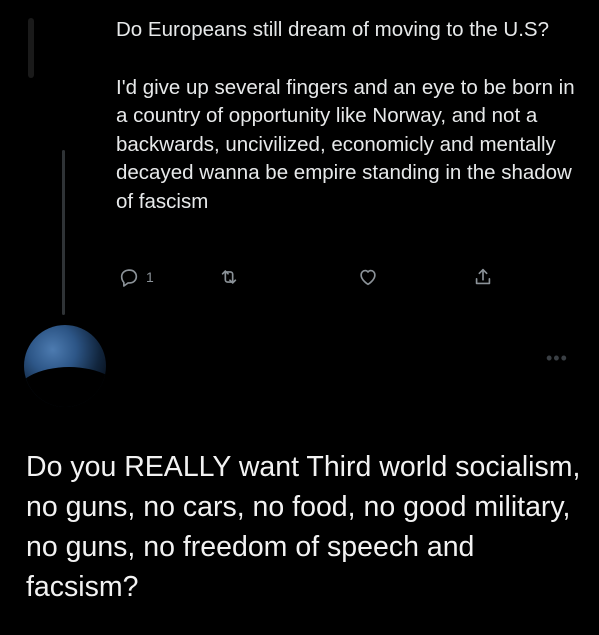 Image resolution: width=599 pixels, height=635 pixels. I want to click on previous-avatar-edge, so click(31, 48).